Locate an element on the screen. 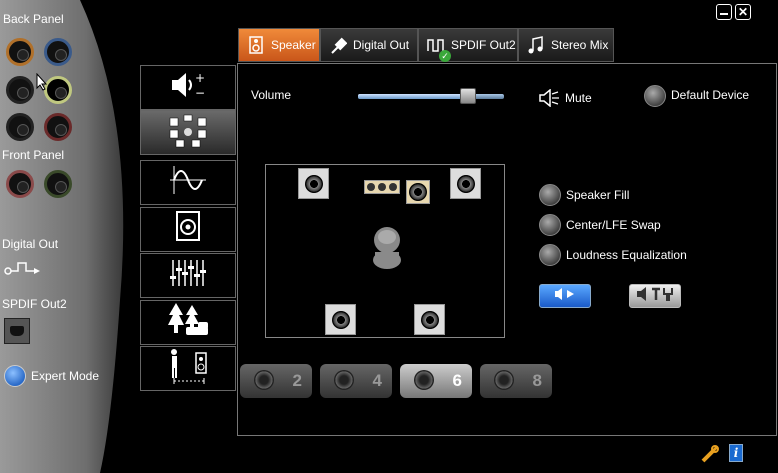  speaker-play-icon is located at coordinates (565, 296).